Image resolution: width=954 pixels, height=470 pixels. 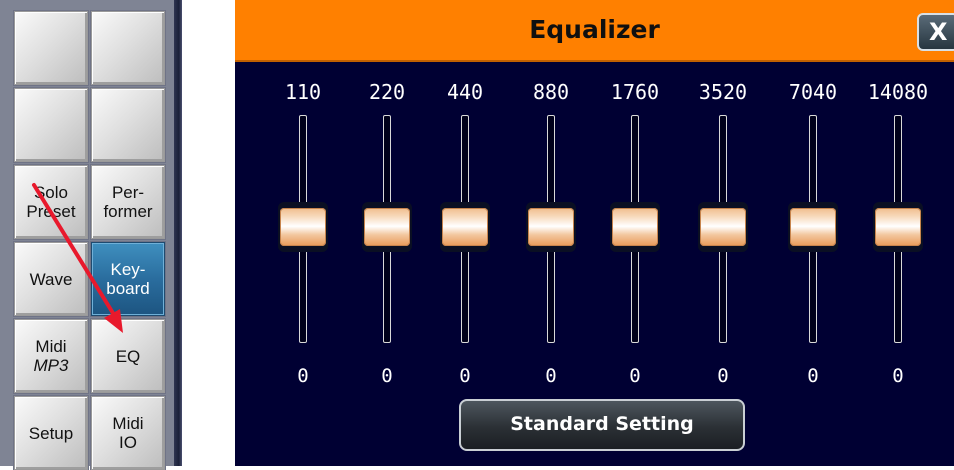 I want to click on band-frequency-label: 7040, so click(x=813, y=92).